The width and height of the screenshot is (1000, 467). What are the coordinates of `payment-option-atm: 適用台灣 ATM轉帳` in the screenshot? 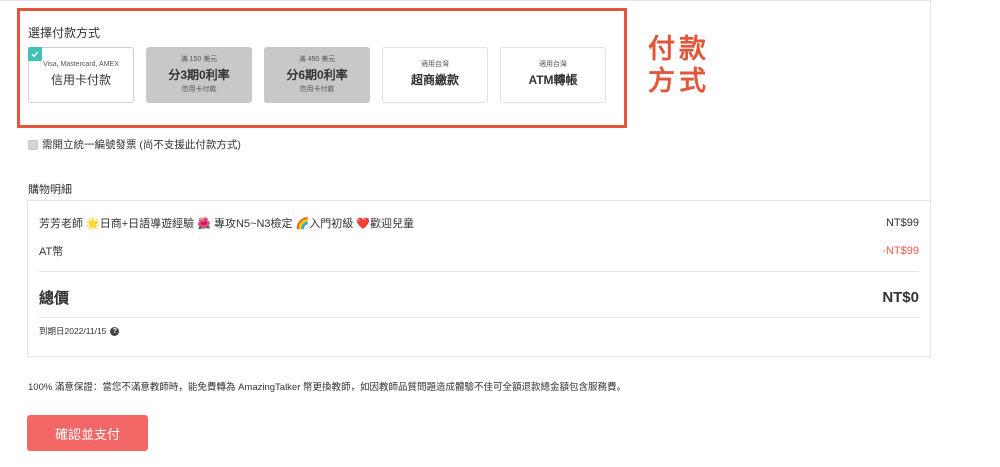 It's located at (553, 75).